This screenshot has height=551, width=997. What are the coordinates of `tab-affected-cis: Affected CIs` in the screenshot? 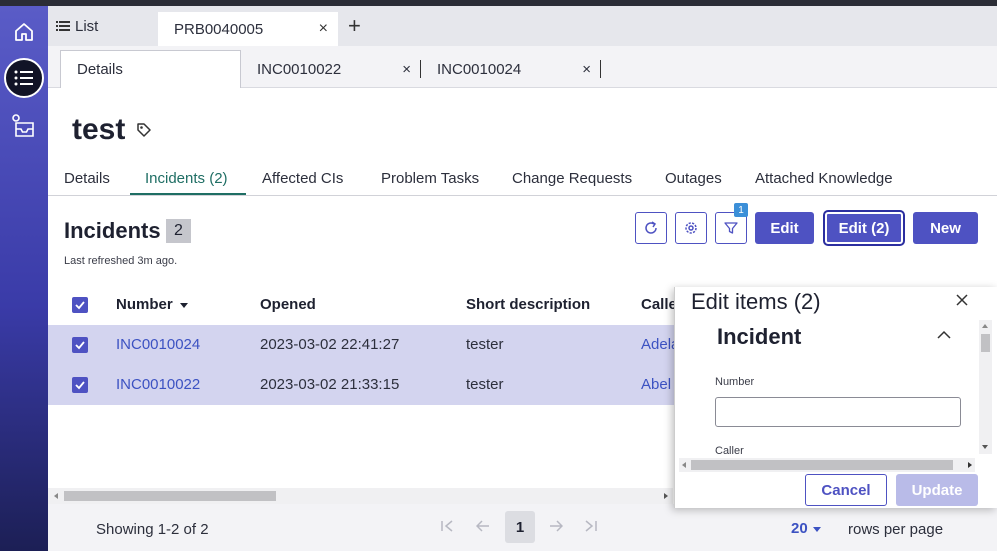 It's located at (302, 178).